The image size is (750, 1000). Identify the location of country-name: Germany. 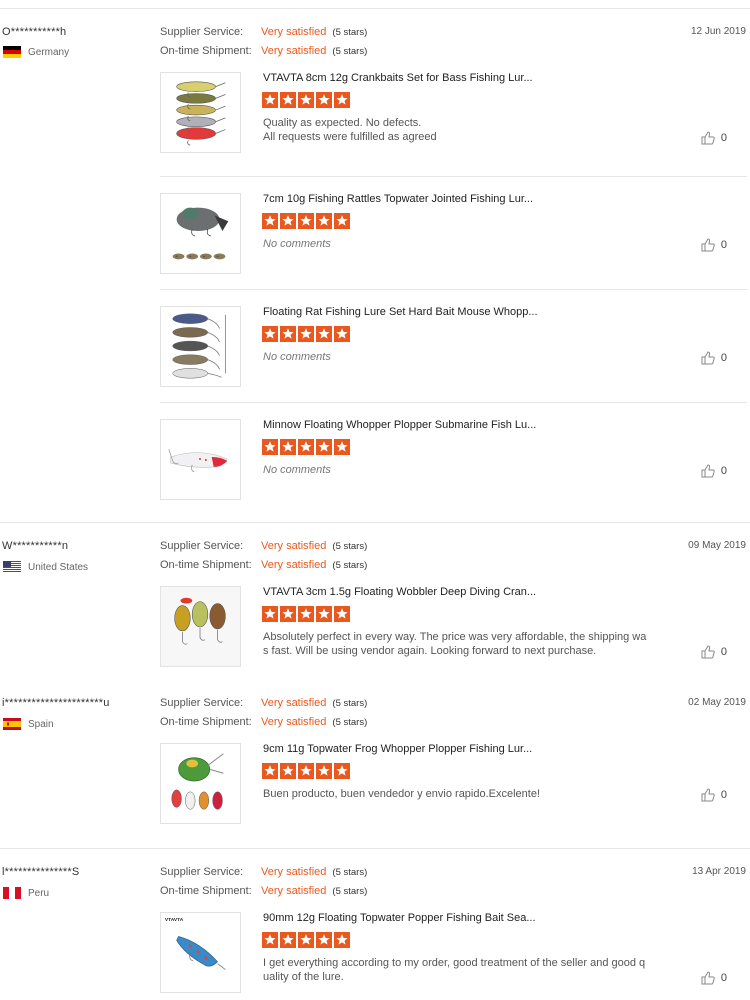
(49, 52).